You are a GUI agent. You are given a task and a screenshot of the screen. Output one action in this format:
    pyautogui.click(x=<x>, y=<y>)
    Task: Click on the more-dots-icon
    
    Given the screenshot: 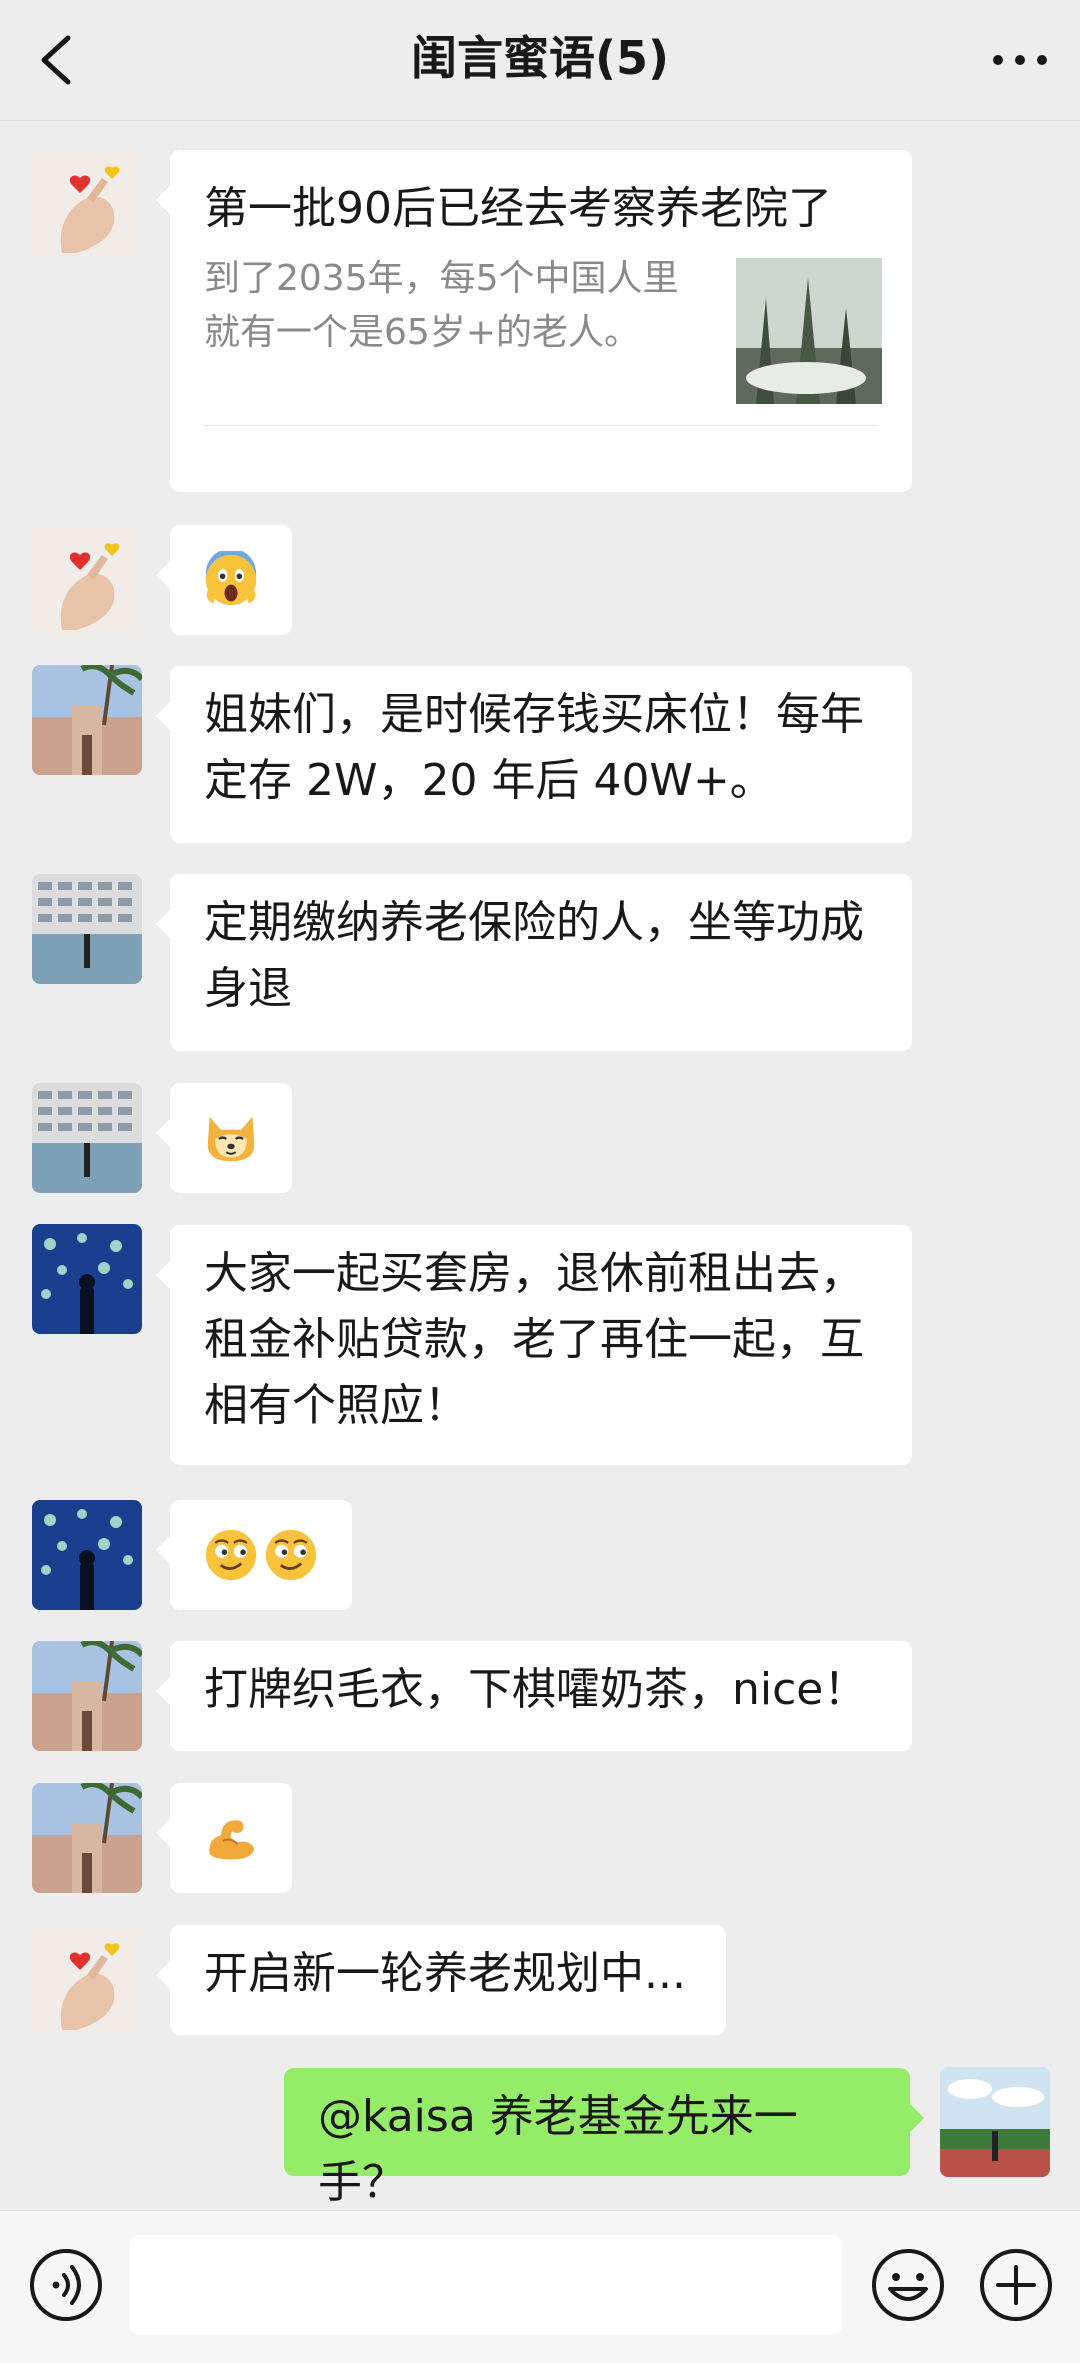 What is the action you would take?
    pyautogui.click(x=1020, y=60)
    